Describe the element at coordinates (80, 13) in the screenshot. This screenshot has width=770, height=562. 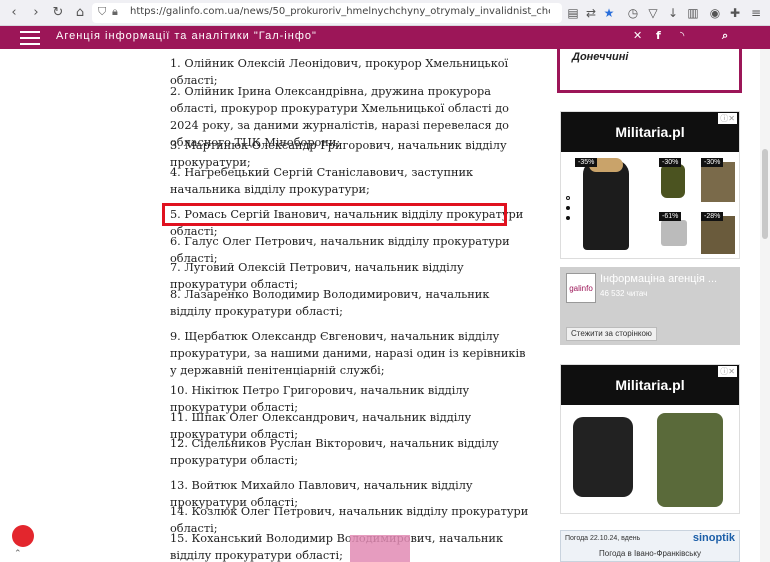
I see `home-icon: ⌂` at that location.